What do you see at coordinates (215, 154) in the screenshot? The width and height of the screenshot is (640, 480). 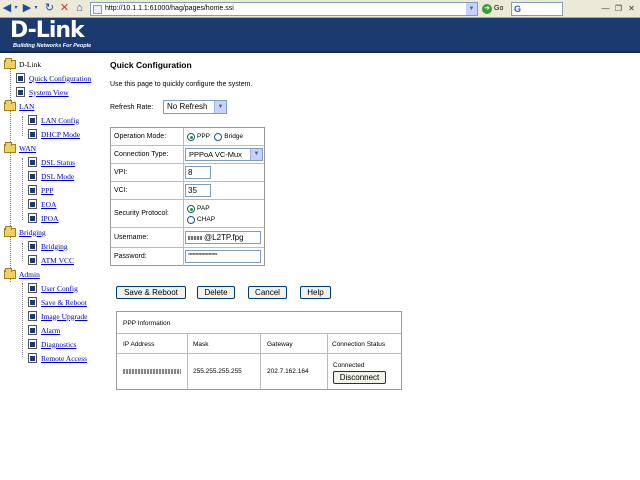 I see `connection-type-value: PPPoA VC-Mux` at bounding box center [215, 154].